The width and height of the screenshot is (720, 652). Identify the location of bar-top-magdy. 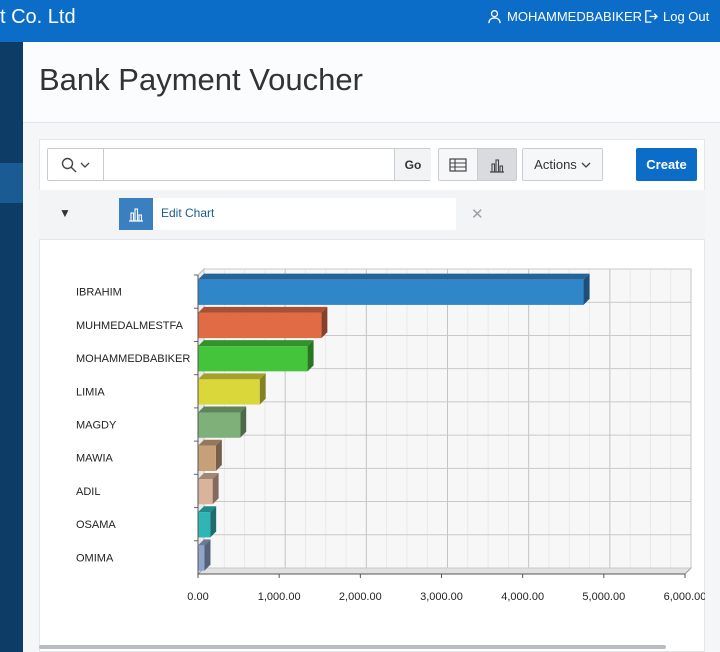
(222, 409).